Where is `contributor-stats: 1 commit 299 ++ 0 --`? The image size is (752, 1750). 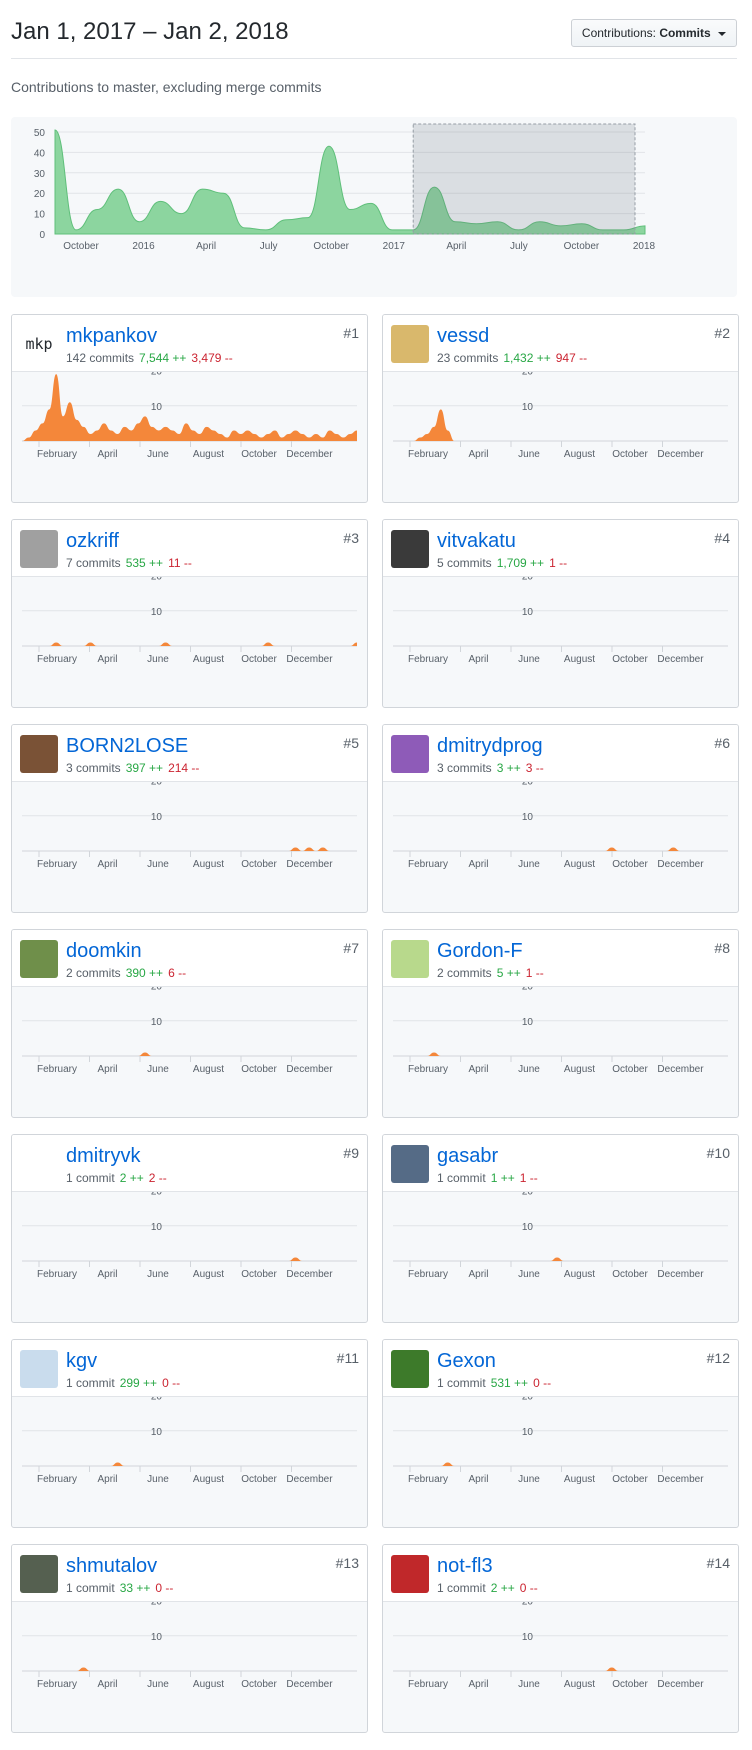
contributor-stats: 1 commit 299 ++ 0 -- is located at coordinates (123, 1383).